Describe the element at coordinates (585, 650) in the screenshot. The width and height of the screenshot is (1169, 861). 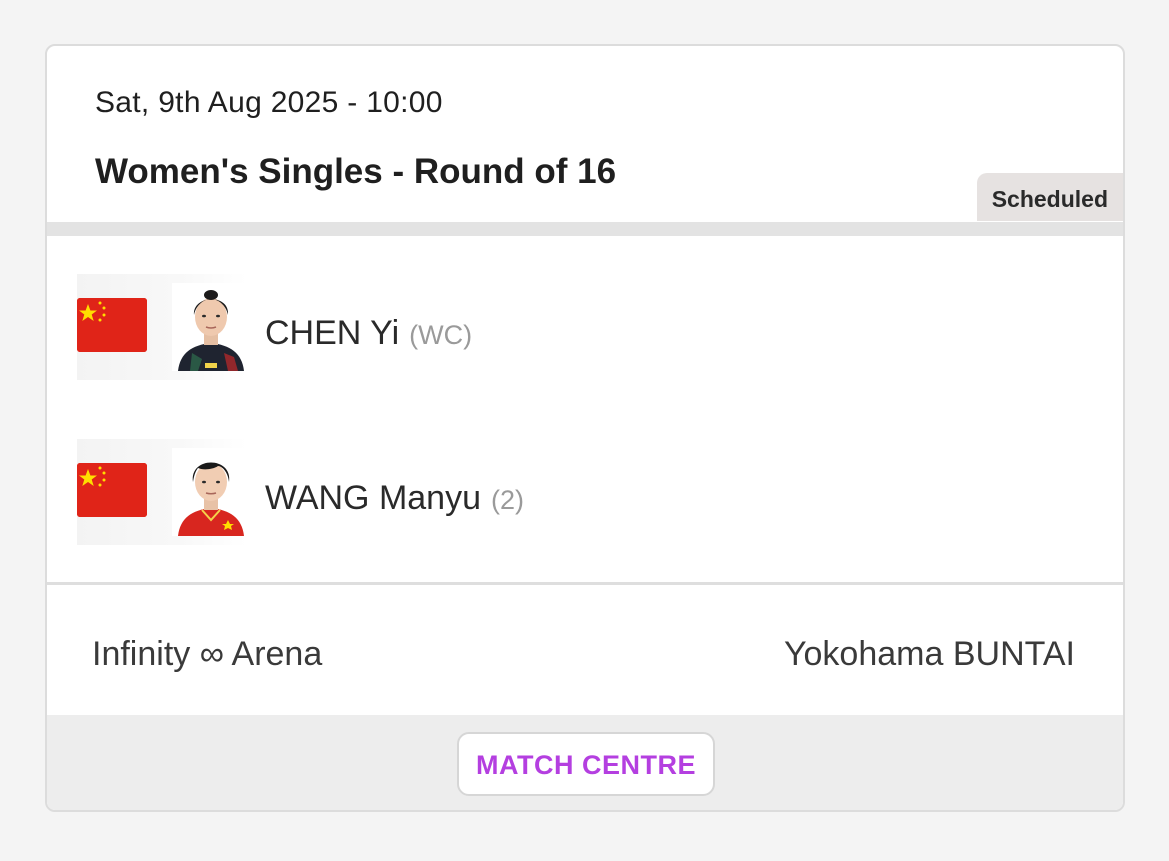
I see `venue-row: Infinity ∞ Arena Yokohama BUNTAI` at that location.